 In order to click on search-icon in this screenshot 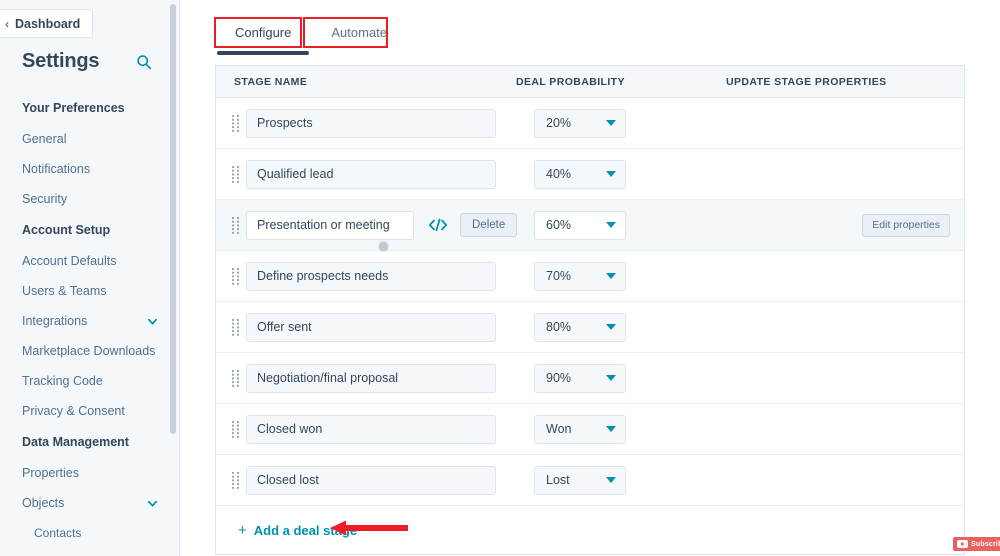, I will do `click(144, 62)`.